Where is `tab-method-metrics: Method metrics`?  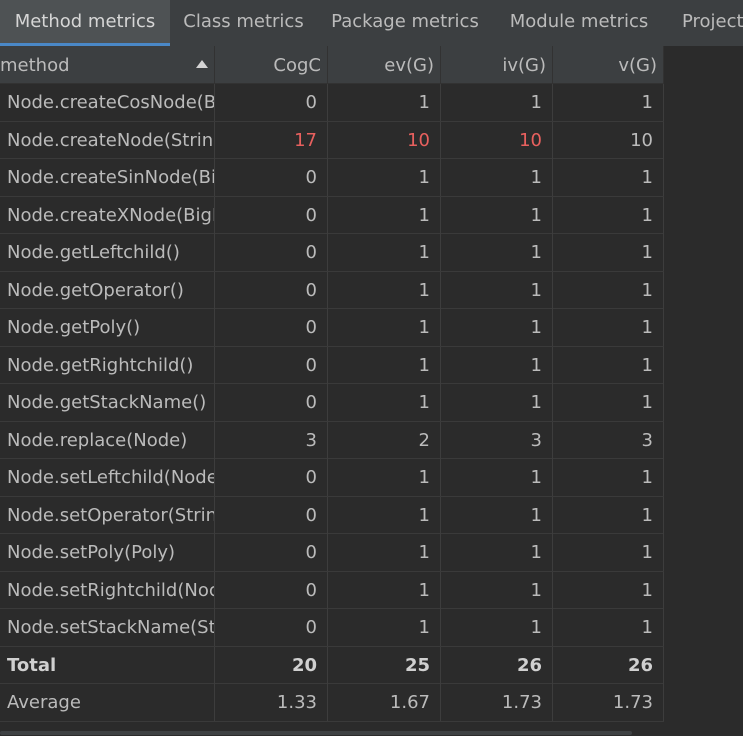 tab-method-metrics: Method metrics is located at coordinates (85, 23).